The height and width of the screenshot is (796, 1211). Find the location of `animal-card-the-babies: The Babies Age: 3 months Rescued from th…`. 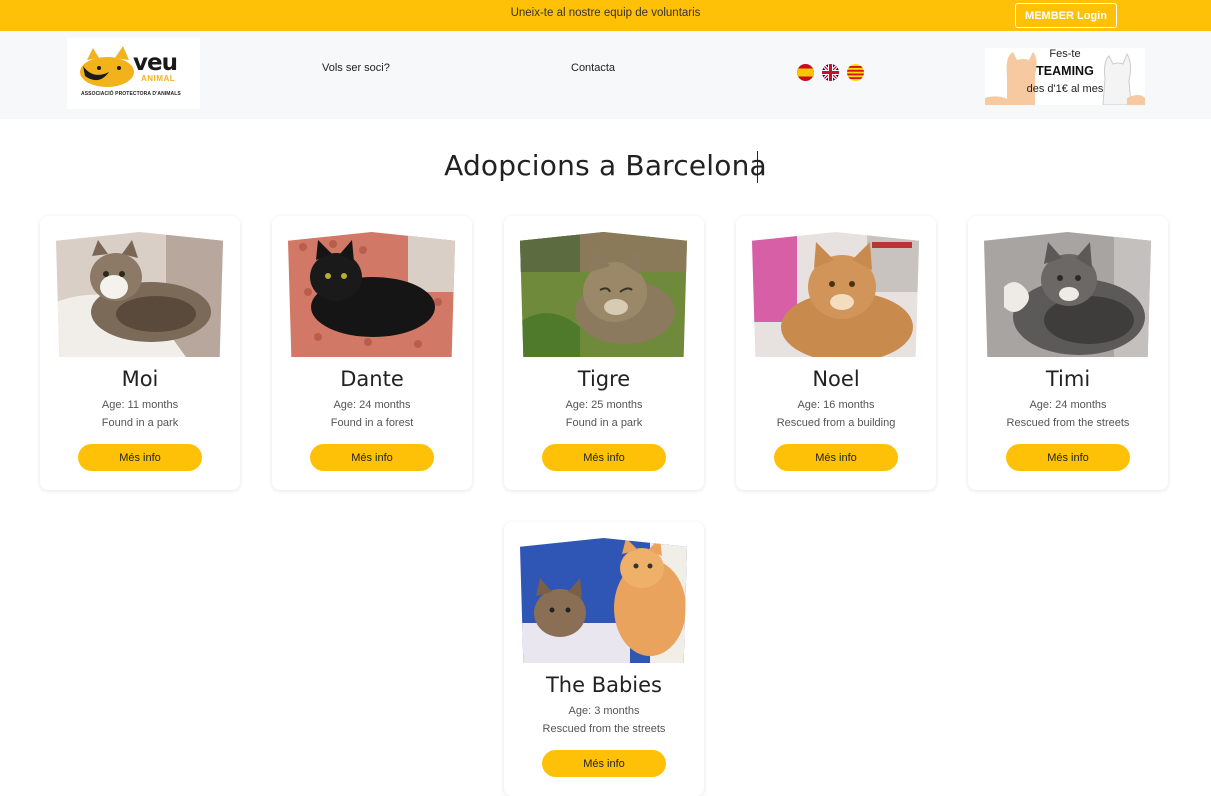

animal-card-the-babies: The Babies Age: 3 months Rescued from th… is located at coordinates (604, 659).